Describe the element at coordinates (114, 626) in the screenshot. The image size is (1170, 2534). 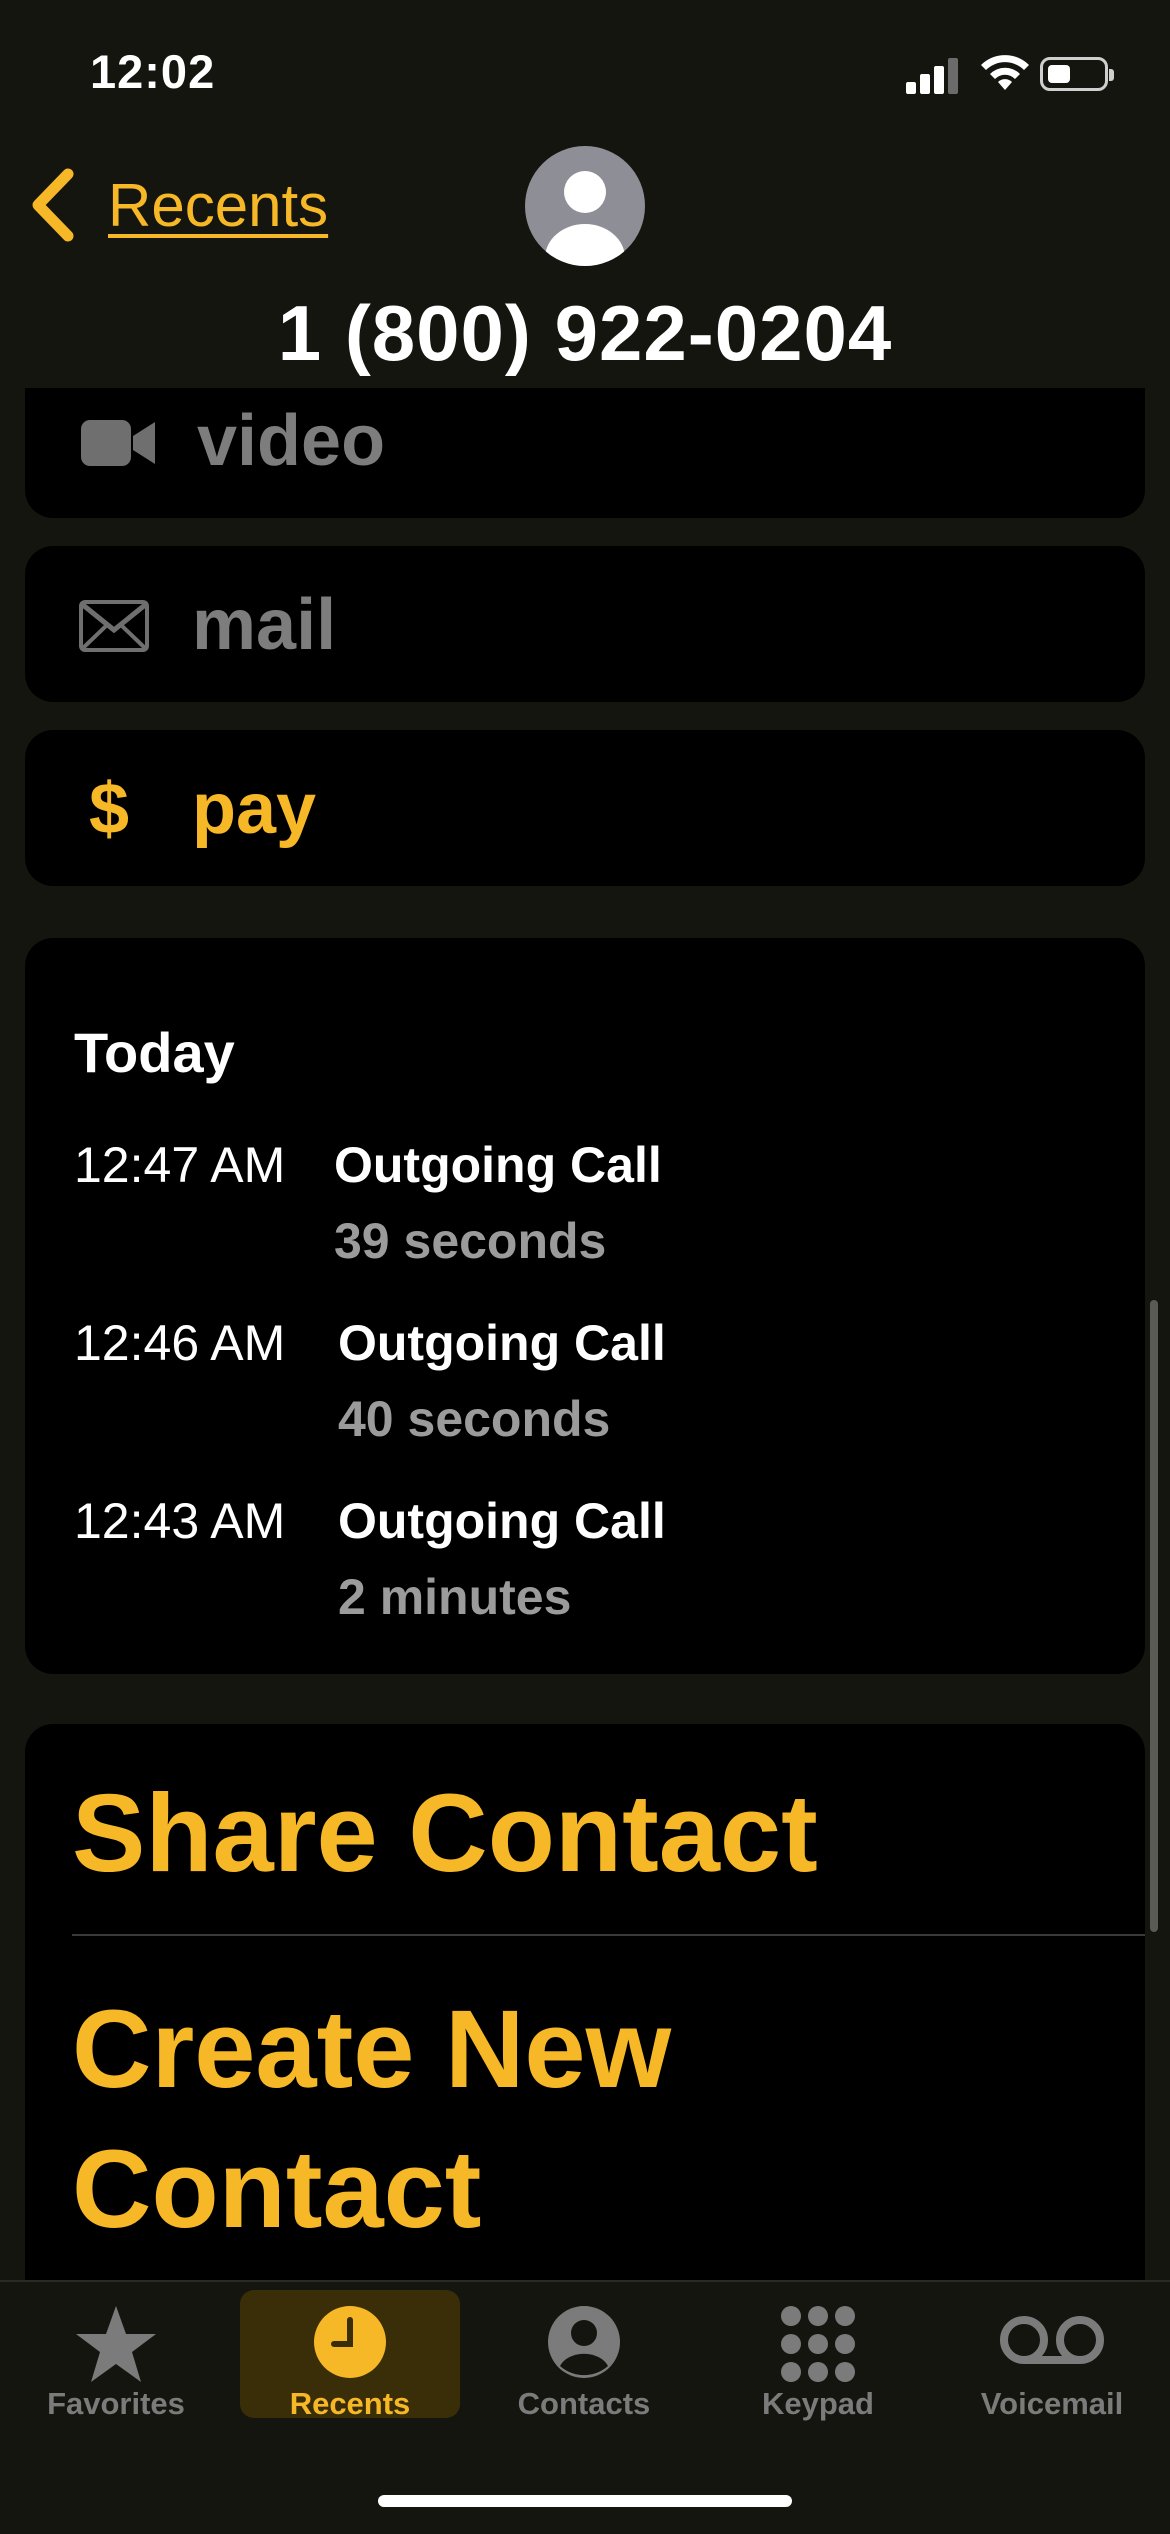
I see `mail-icon` at that location.